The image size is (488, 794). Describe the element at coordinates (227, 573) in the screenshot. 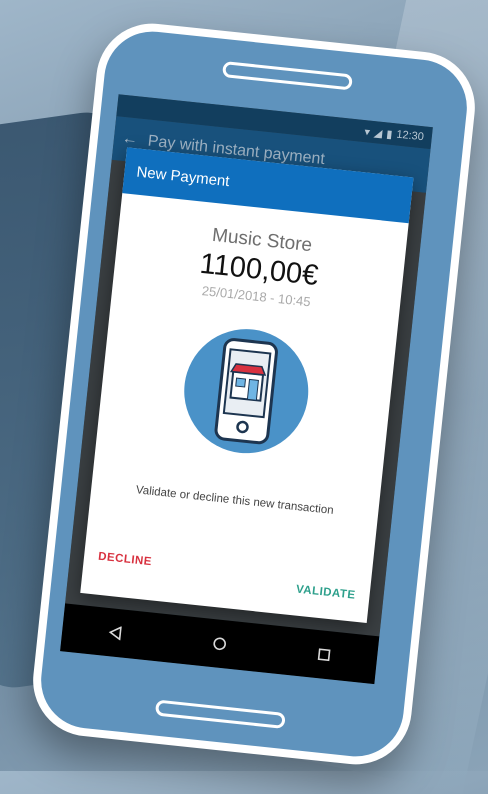

I see `dialog-actions: DECLINE VALIDATE` at that location.